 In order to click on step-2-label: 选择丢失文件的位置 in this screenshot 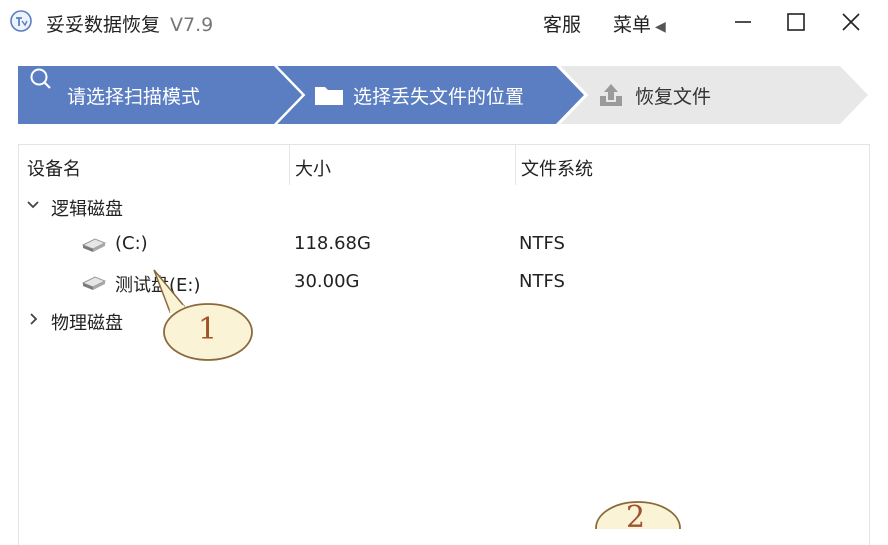, I will do `click(438, 95)`.